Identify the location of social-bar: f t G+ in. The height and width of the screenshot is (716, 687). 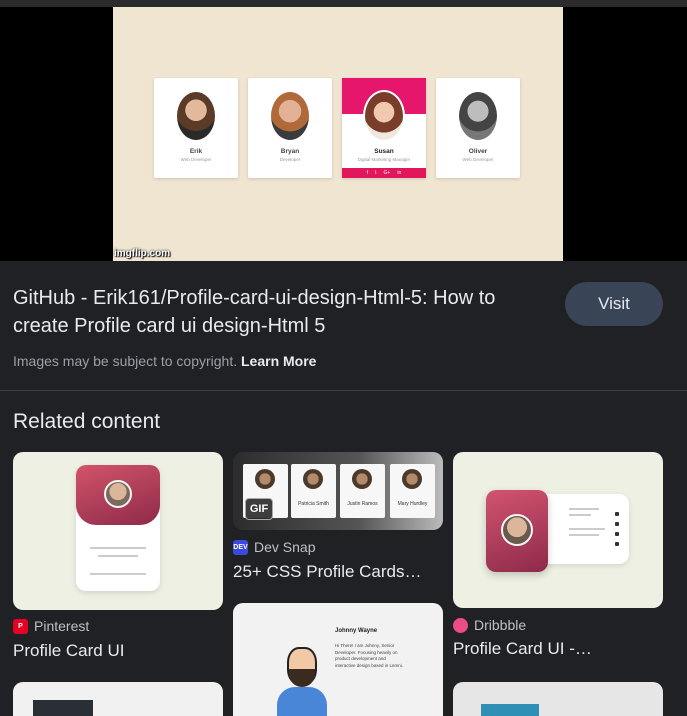
(384, 173).